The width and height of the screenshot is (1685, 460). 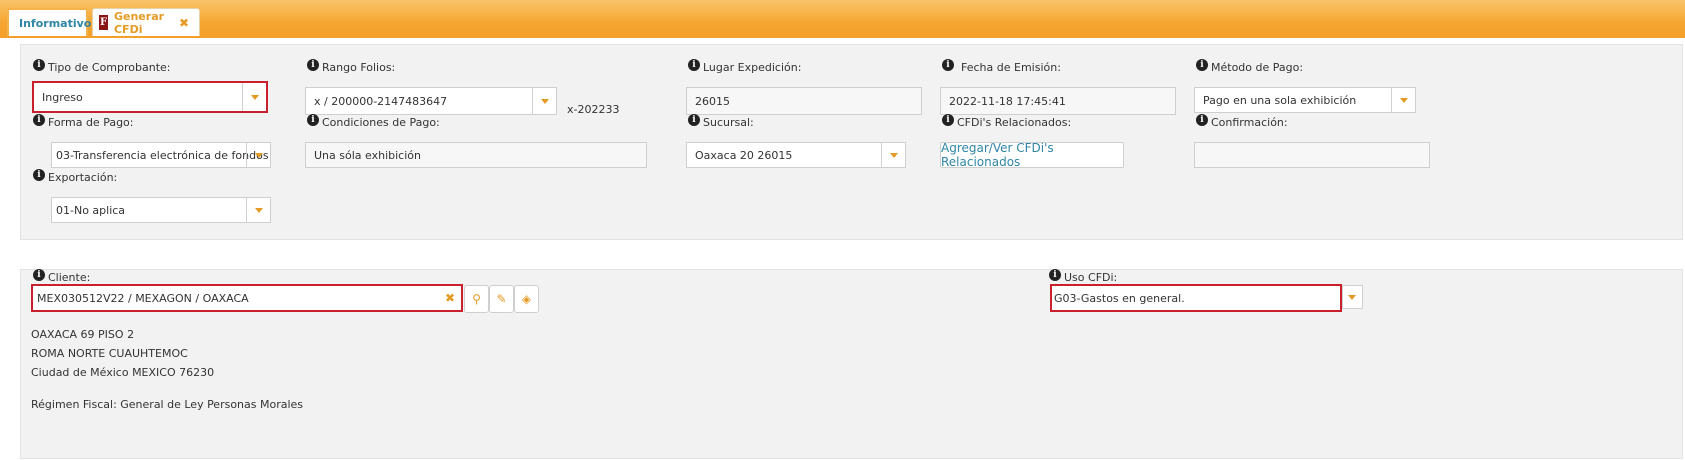 I want to click on rango-folios-note: x-202233, so click(x=593, y=109).